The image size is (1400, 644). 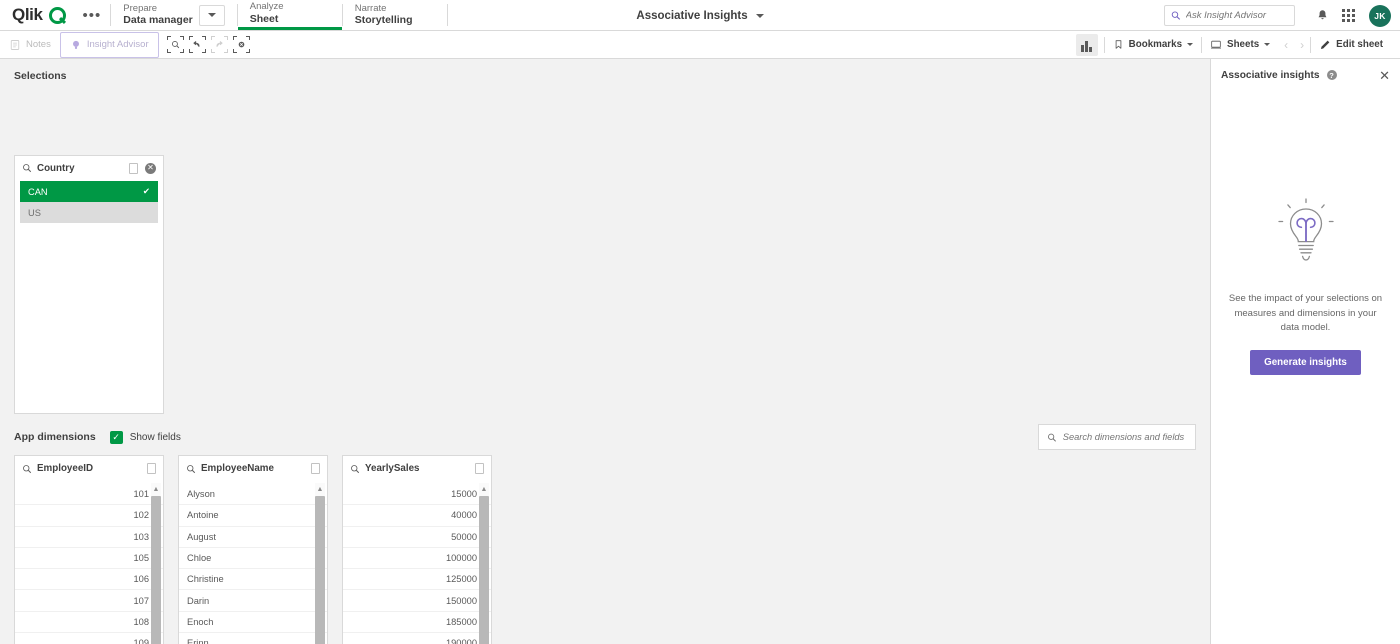 What do you see at coordinates (1351, 45) in the screenshot?
I see `edit-sheet-button: Edit sheet` at bounding box center [1351, 45].